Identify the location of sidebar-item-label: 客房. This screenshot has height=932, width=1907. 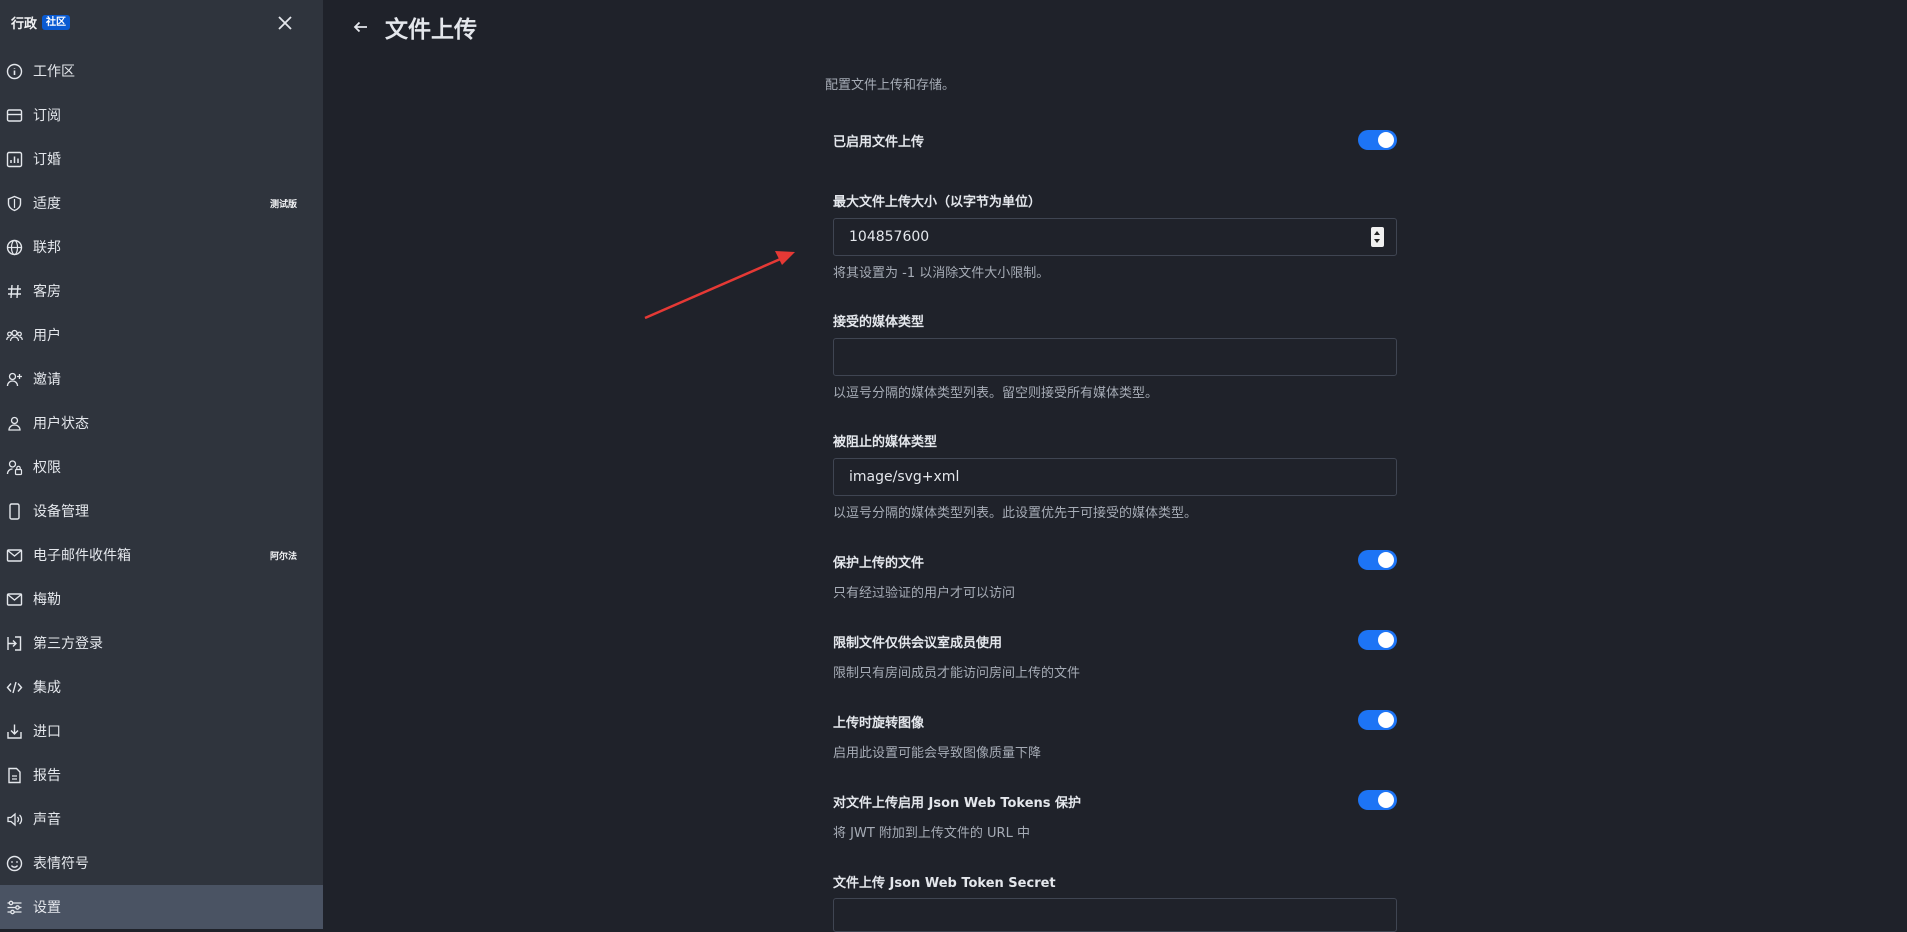
(47, 292).